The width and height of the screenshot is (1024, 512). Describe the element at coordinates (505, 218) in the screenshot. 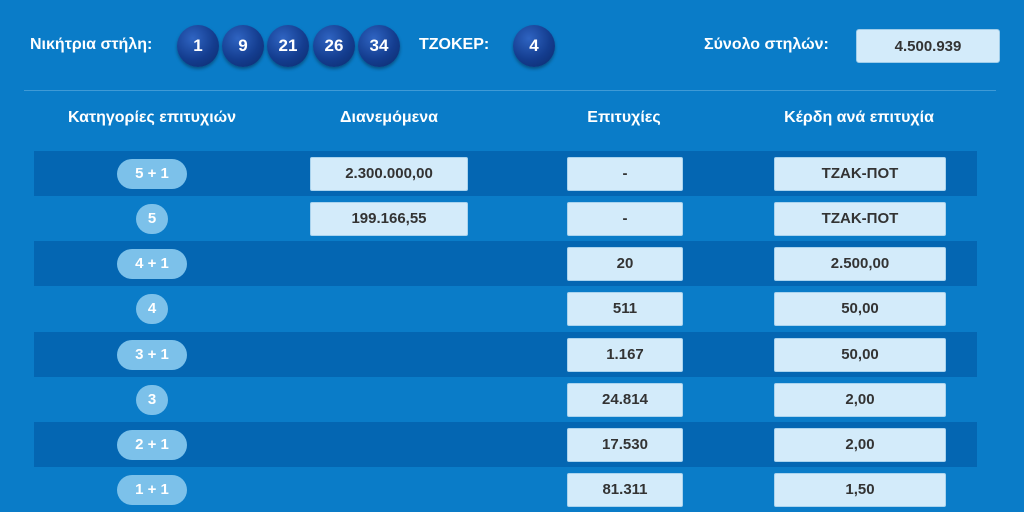

I see `table-row: 5 199.166,55 - ΤΖΑΚ-ΠΟΤ` at that location.